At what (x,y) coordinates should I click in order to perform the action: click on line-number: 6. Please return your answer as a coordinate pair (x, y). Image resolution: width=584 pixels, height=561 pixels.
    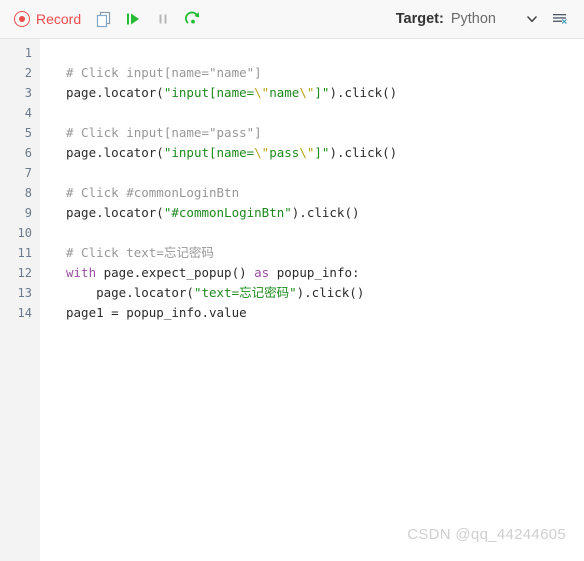
    Looking at the image, I should click on (28, 153).